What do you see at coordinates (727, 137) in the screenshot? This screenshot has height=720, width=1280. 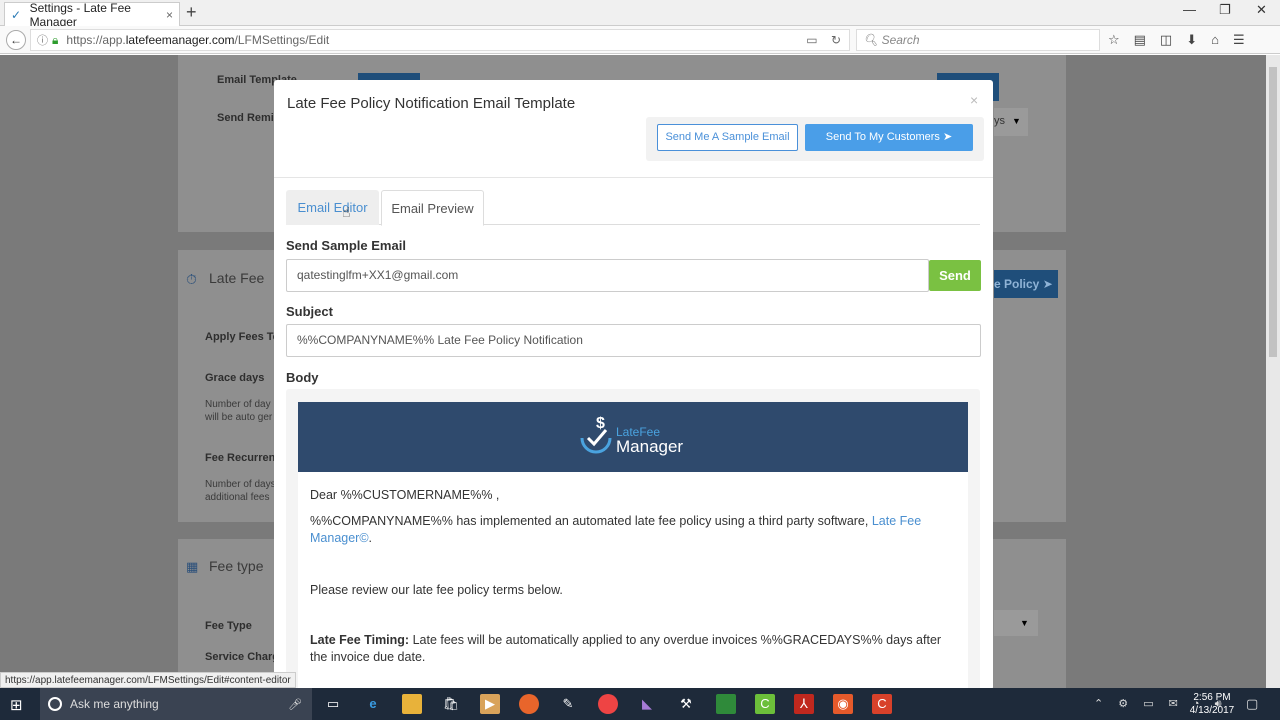 I see `send-sample-email-button: Send Me A Sample Email` at bounding box center [727, 137].